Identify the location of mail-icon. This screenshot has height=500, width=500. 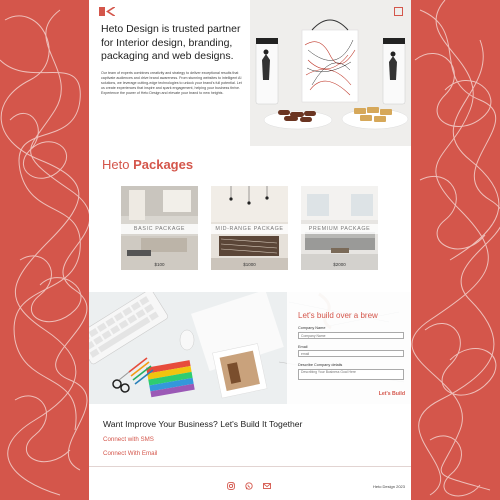
(267, 486).